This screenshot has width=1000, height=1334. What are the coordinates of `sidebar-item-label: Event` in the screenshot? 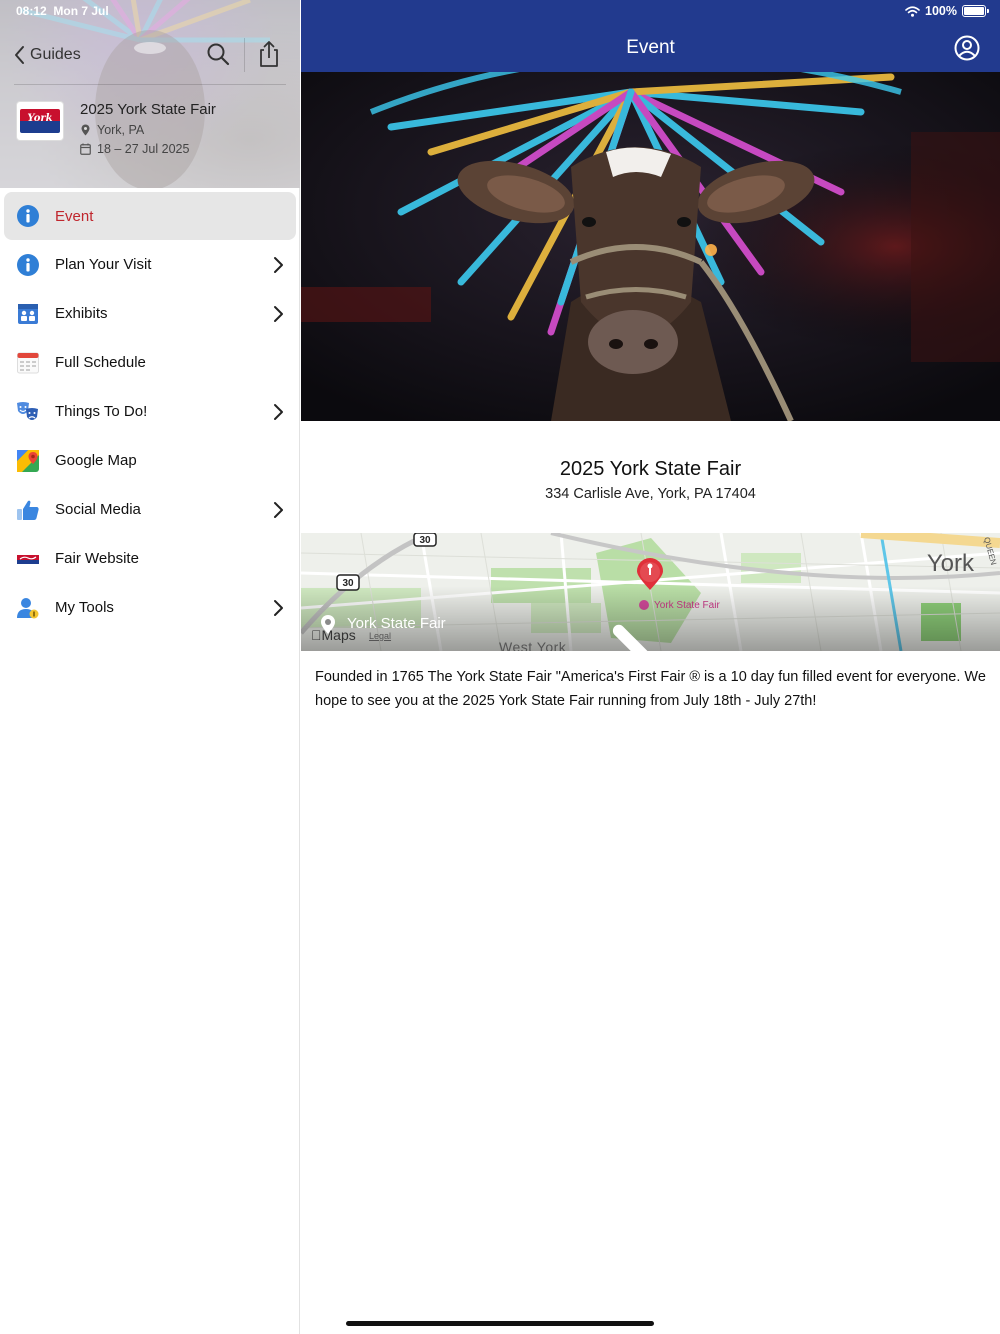 It's located at (74, 216).